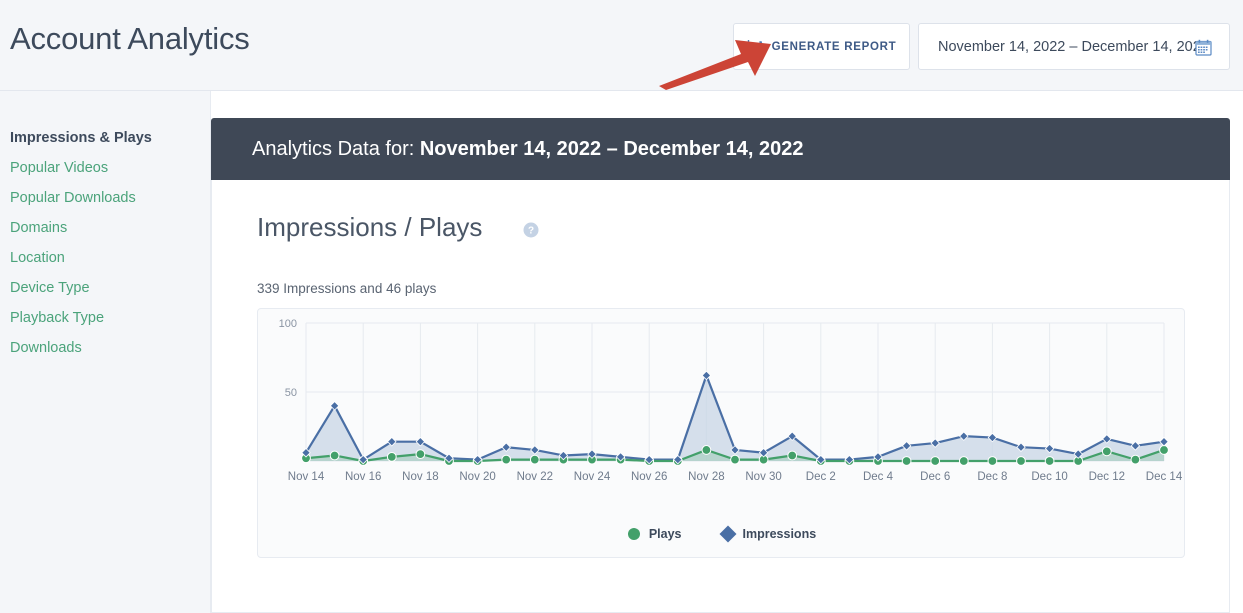 This screenshot has width=1243, height=613. What do you see at coordinates (370, 227) in the screenshot?
I see `section-title: Impressions / Plays` at bounding box center [370, 227].